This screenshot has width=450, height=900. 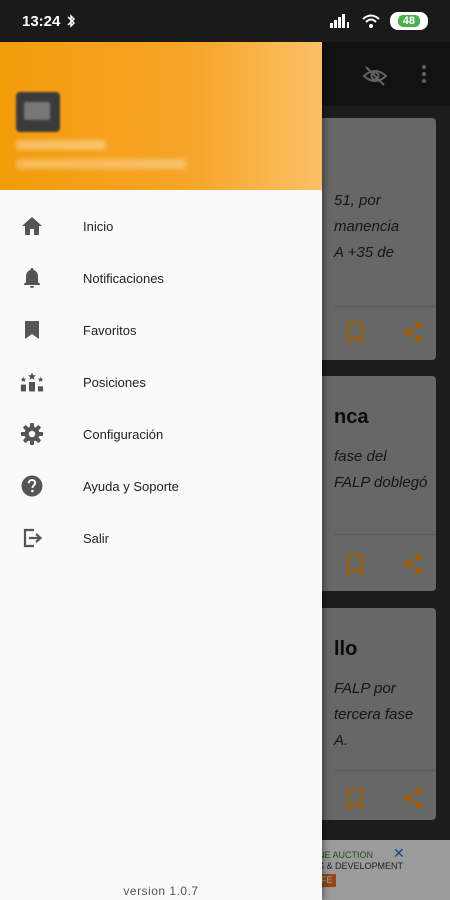 What do you see at coordinates (71, 21) in the screenshot?
I see `bluetooth-icon` at bounding box center [71, 21].